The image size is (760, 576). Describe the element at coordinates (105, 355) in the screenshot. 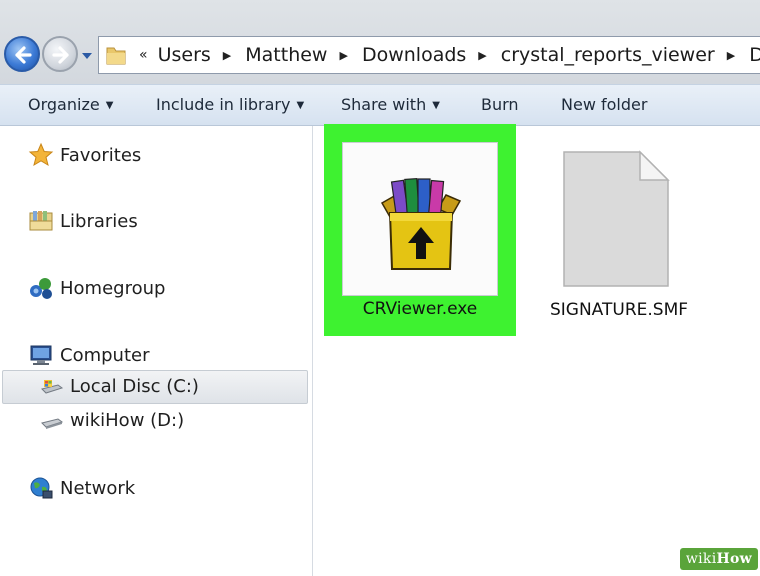

I see `sidebar-item-label: Computer` at that location.